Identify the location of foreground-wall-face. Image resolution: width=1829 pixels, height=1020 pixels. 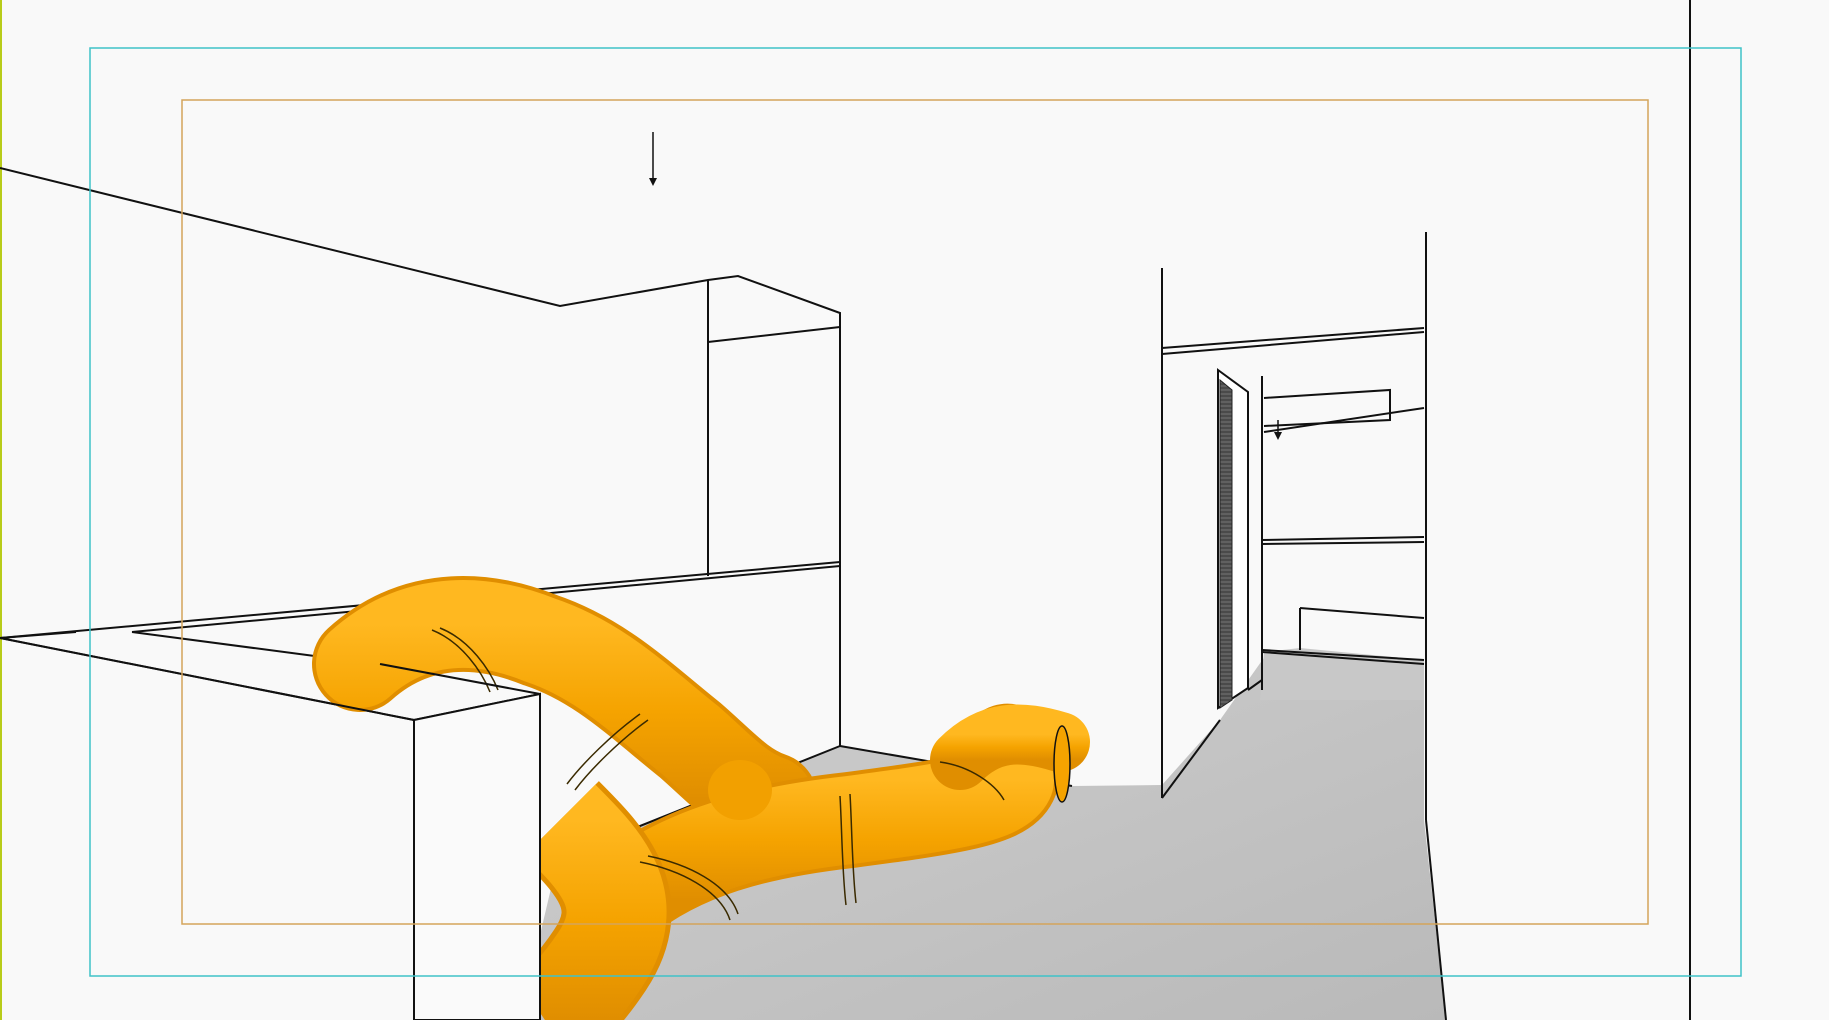
(477, 856).